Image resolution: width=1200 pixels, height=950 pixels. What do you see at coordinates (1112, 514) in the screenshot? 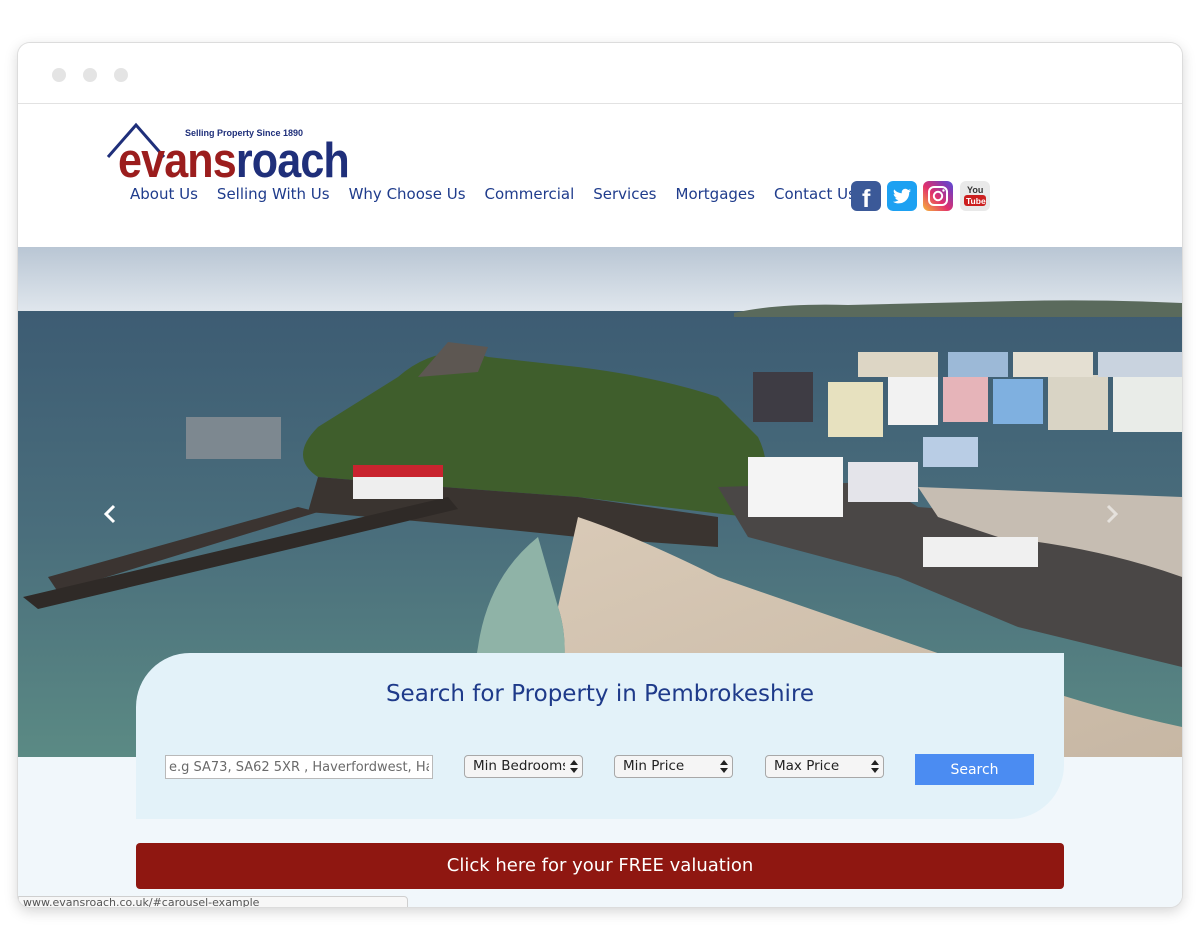
I see `chevron-right-icon` at bounding box center [1112, 514].